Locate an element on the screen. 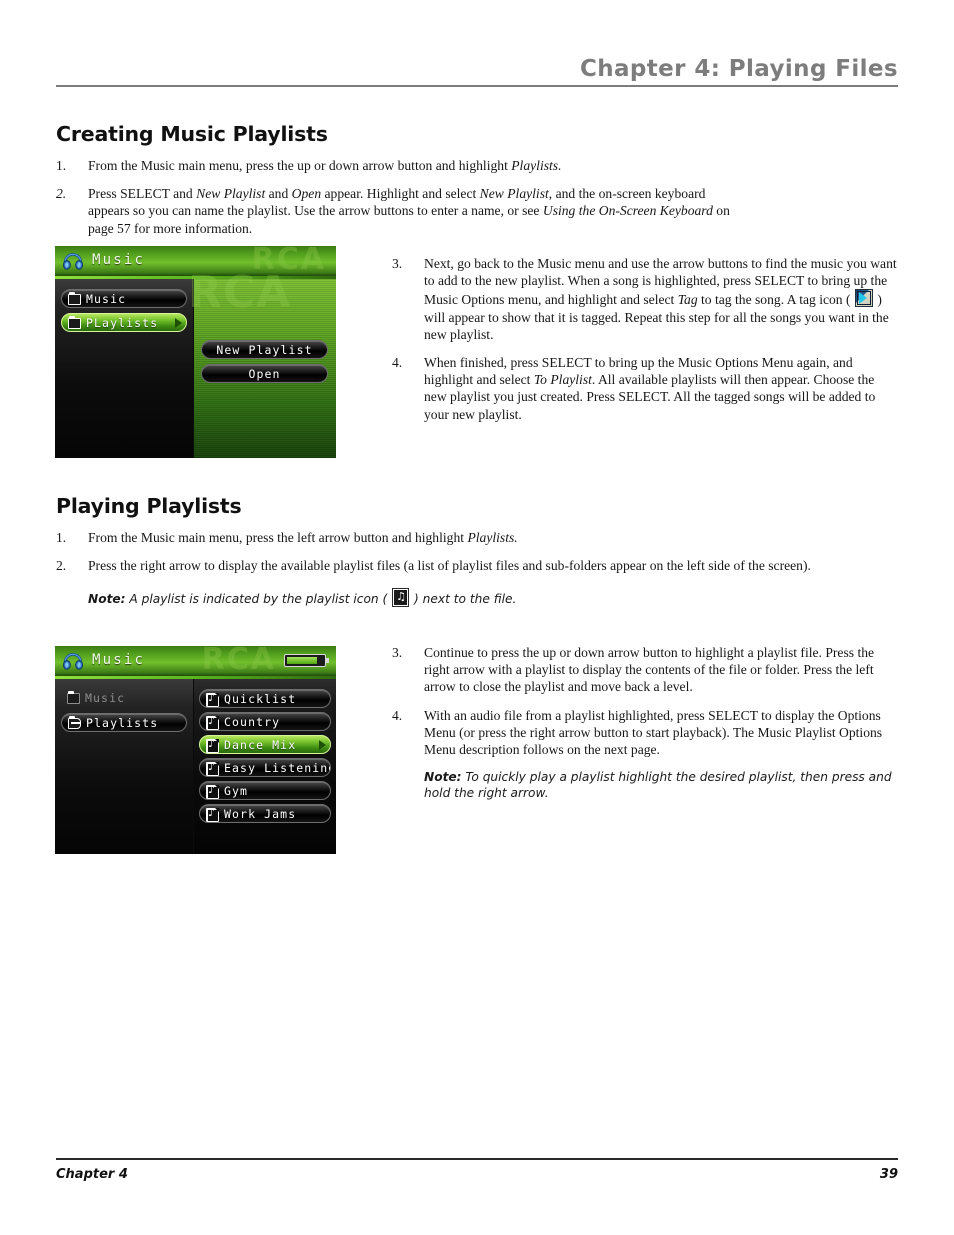  page-footer: Chapter 4 39 is located at coordinates (477, 1170).